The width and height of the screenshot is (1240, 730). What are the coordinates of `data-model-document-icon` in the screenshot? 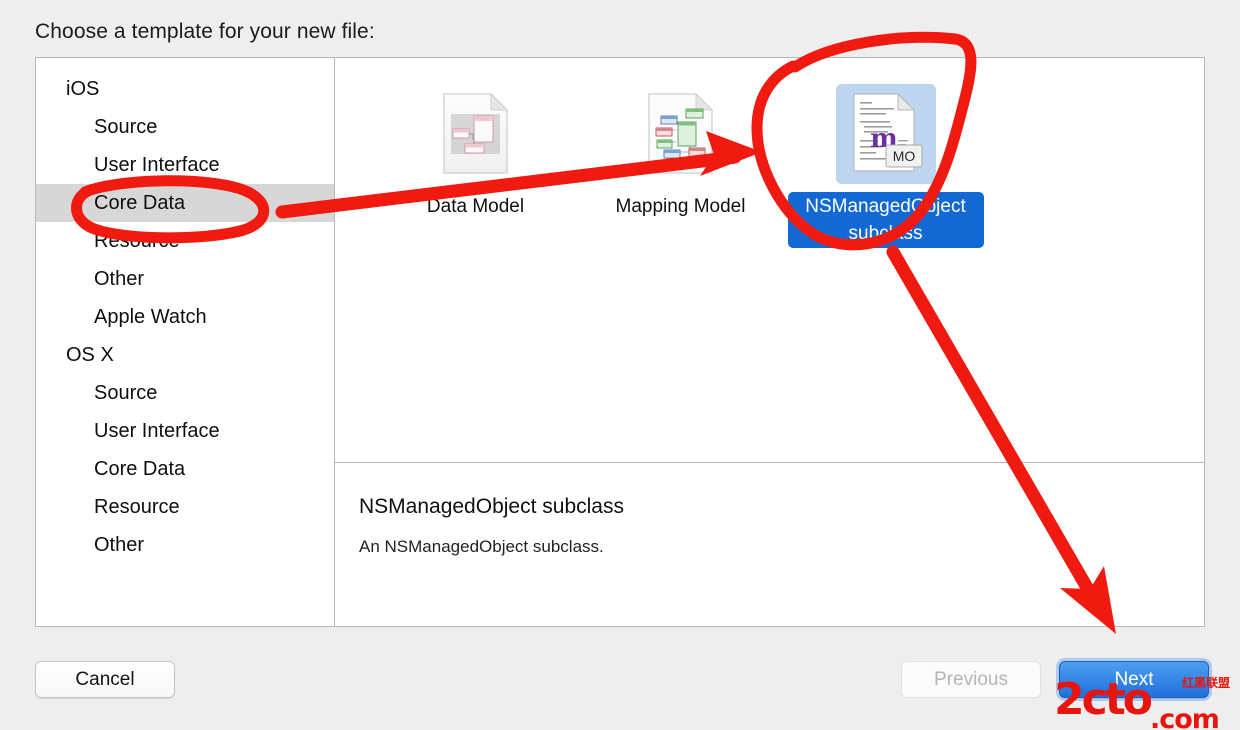 It's located at (475, 133).